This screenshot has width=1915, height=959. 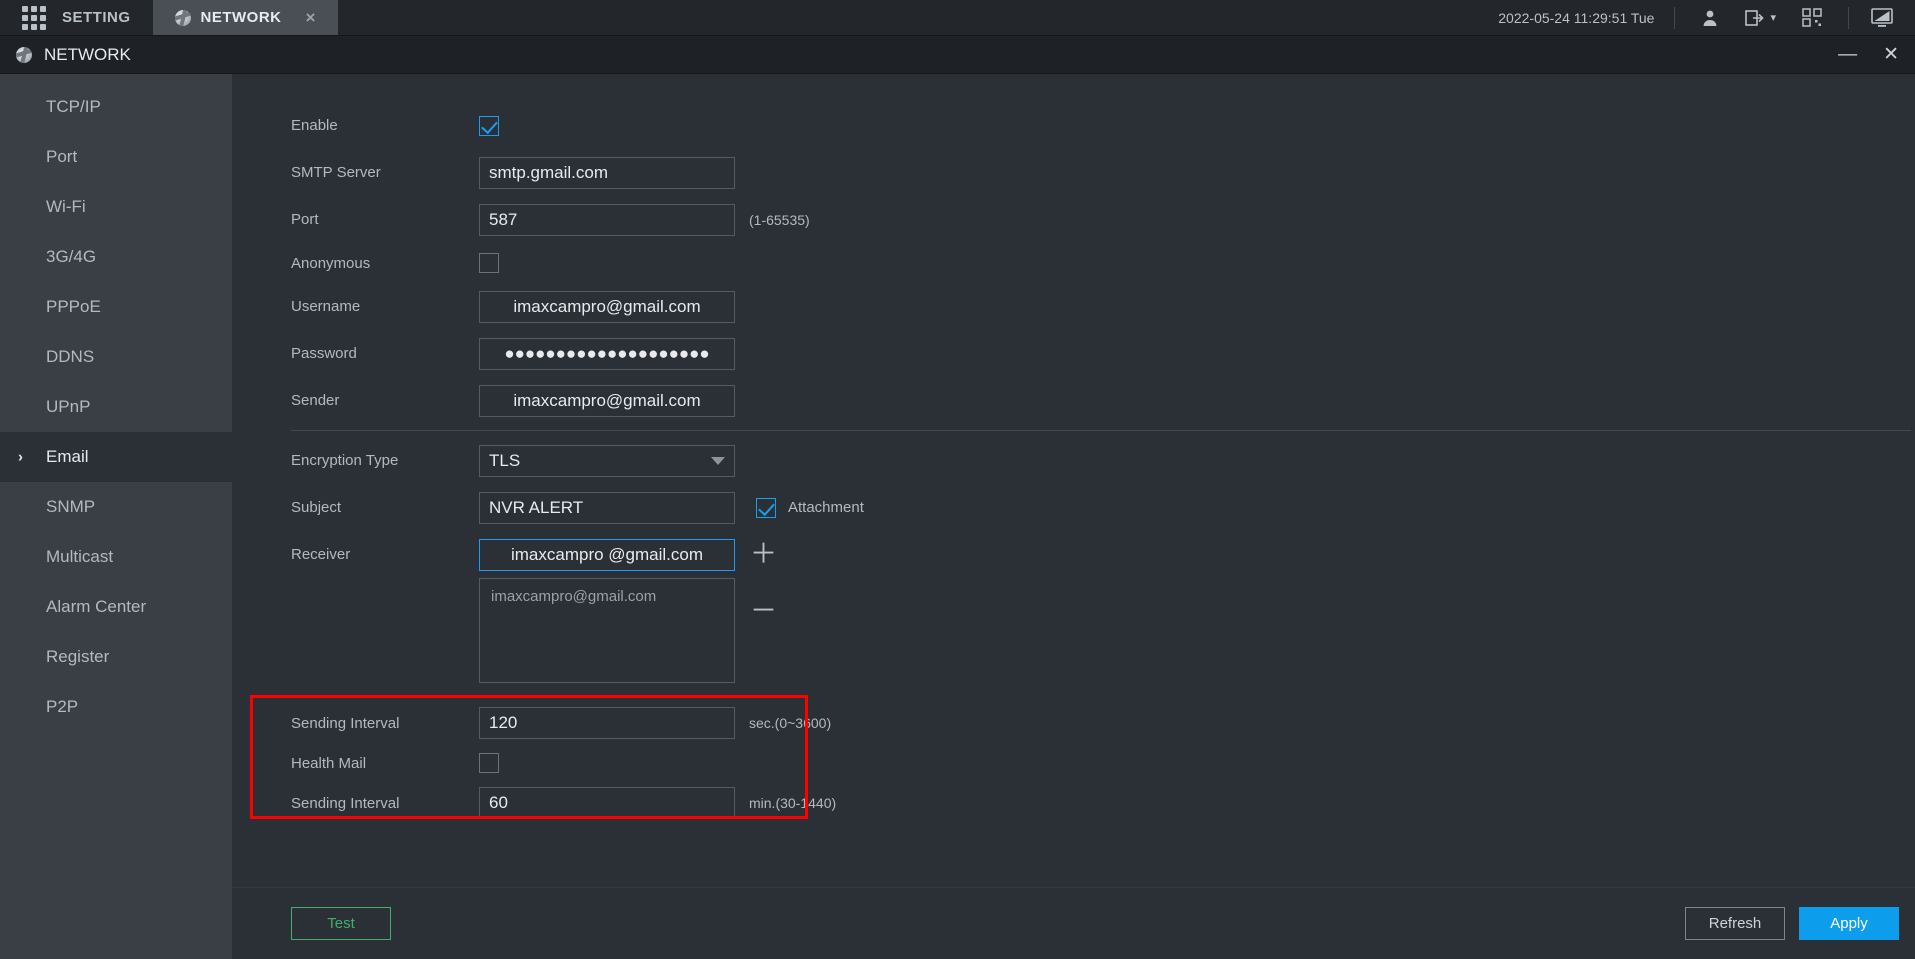 What do you see at coordinates (341, 923) in the screenshot?
I see `test-button: Test` at bounding box center [341, 923].